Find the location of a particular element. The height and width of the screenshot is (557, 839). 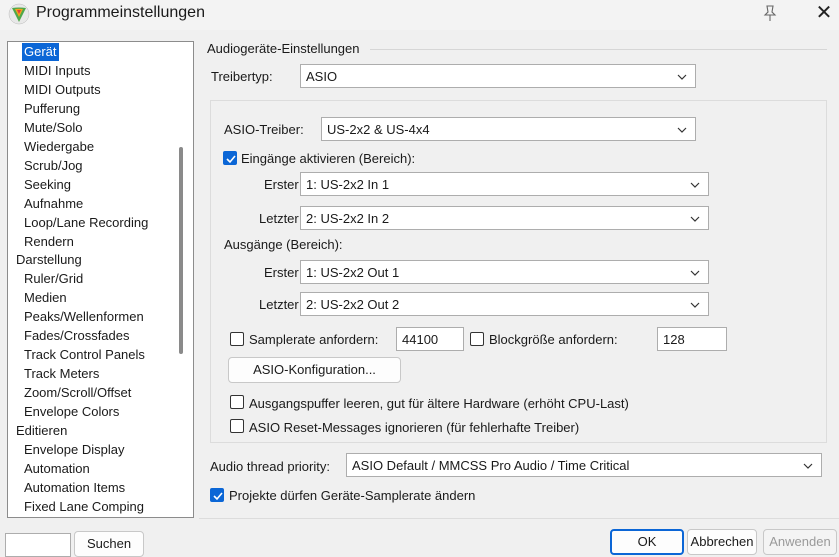

tree-item: Aufnahme is located at coordinates (53, 204).